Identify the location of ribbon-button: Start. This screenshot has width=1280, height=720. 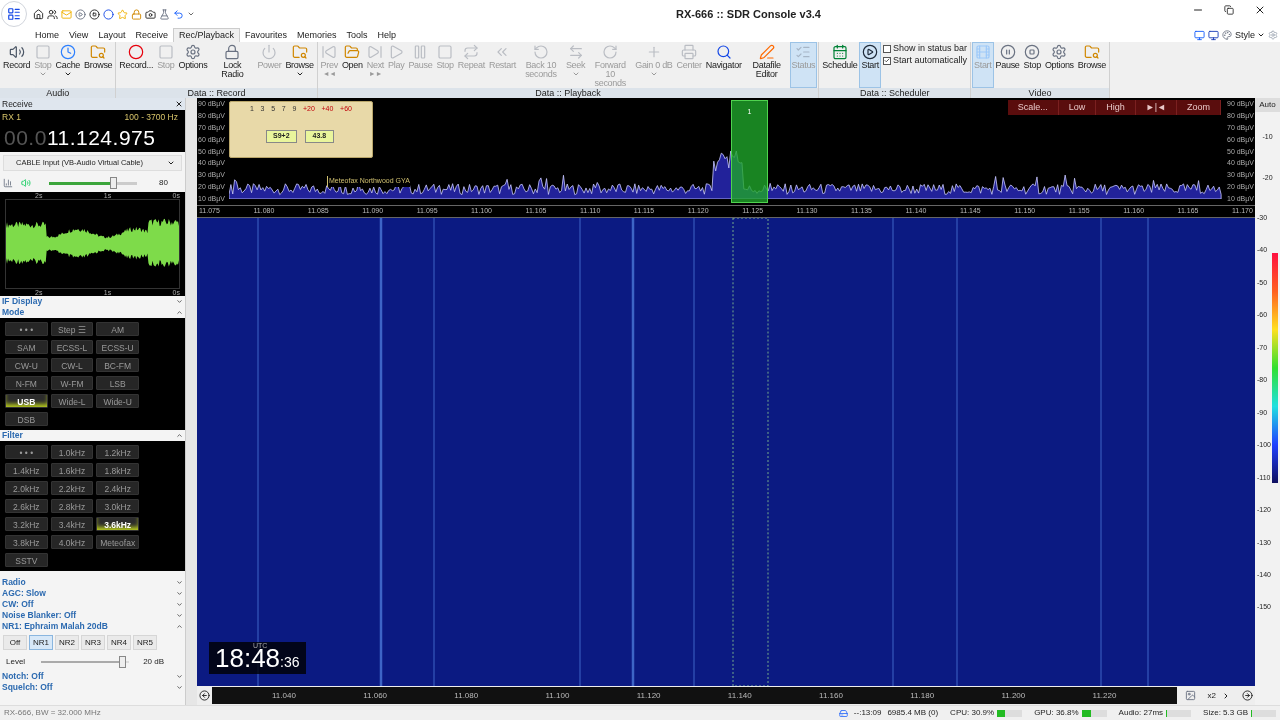
(870, 65).